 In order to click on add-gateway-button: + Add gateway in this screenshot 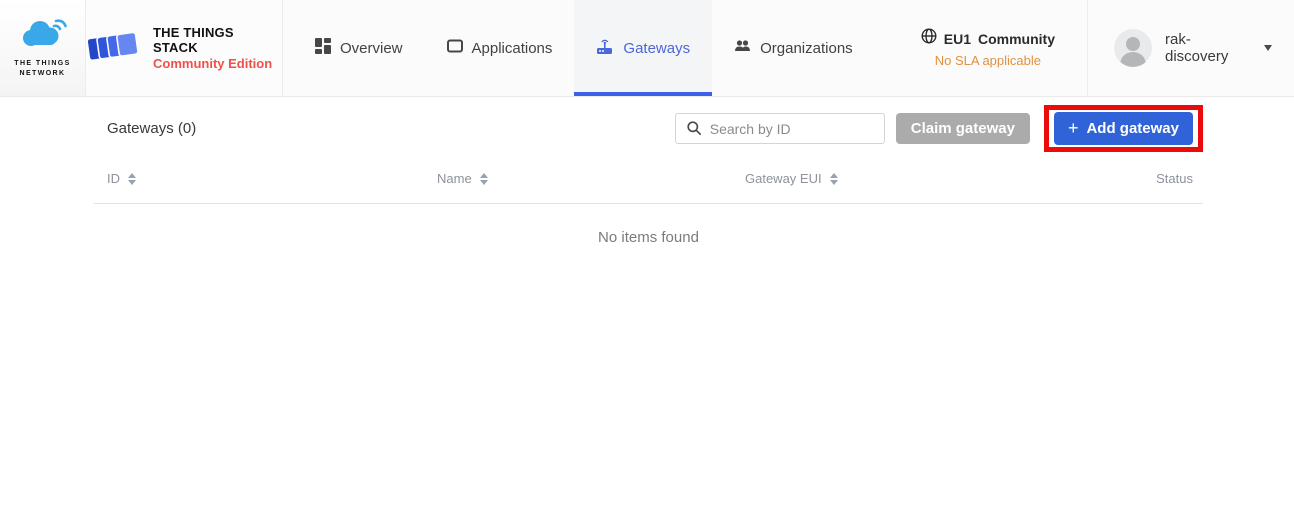, I will do `click(1123, 128)`.